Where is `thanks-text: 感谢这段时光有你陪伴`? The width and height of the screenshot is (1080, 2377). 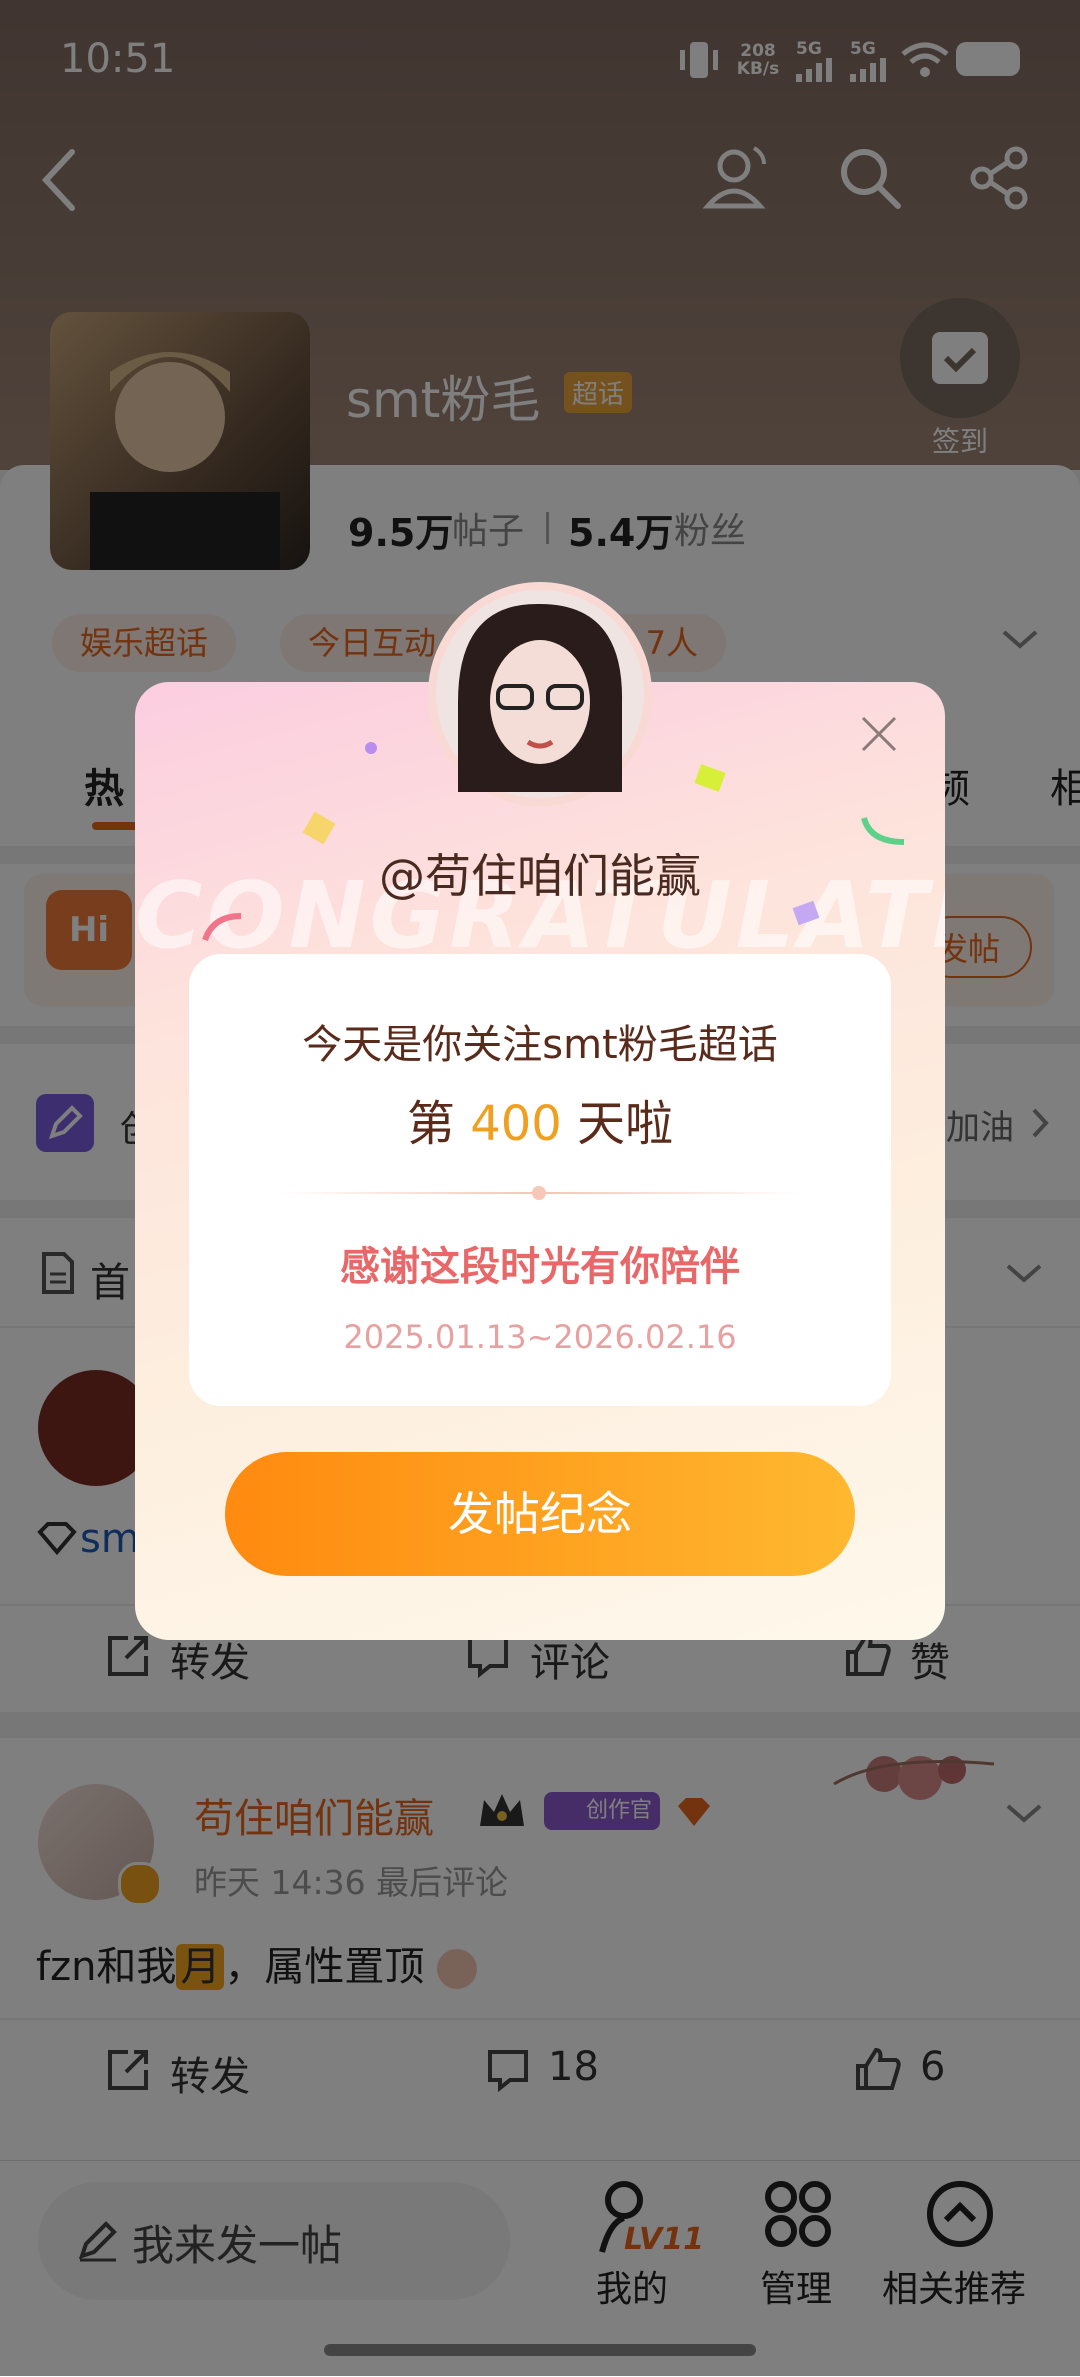
thanks-text: 感谢这段时光有你陪伴 is located at coordinates (540, 1267).